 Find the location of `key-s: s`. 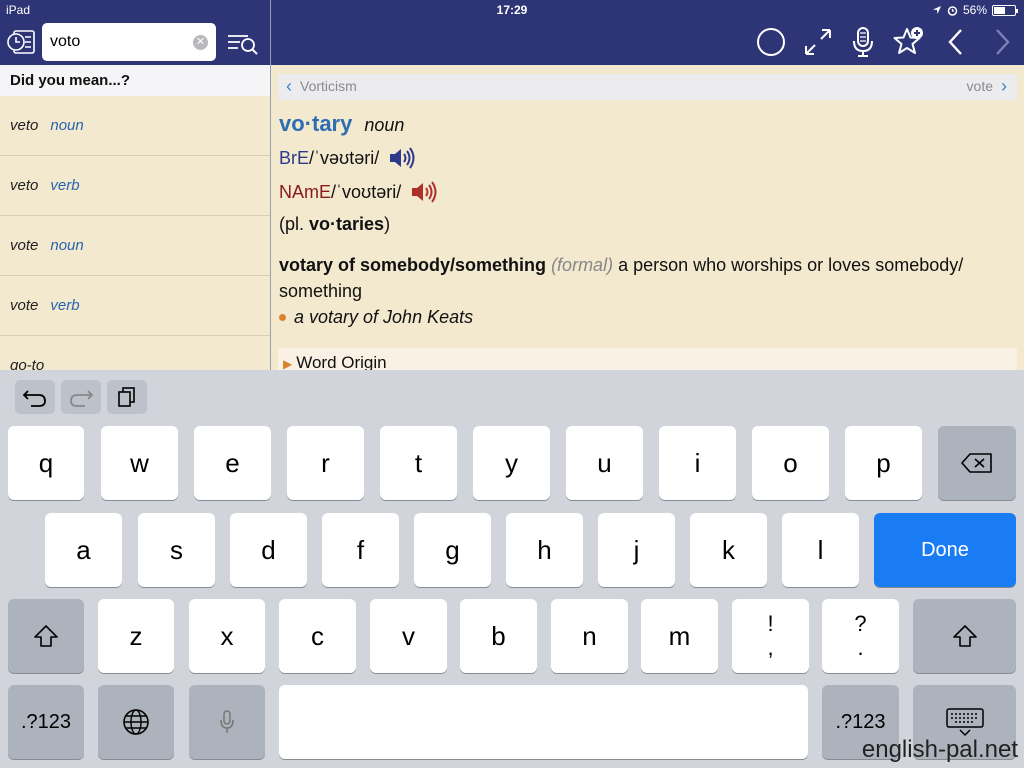

key-s: s is located at coordinates (176, 550).